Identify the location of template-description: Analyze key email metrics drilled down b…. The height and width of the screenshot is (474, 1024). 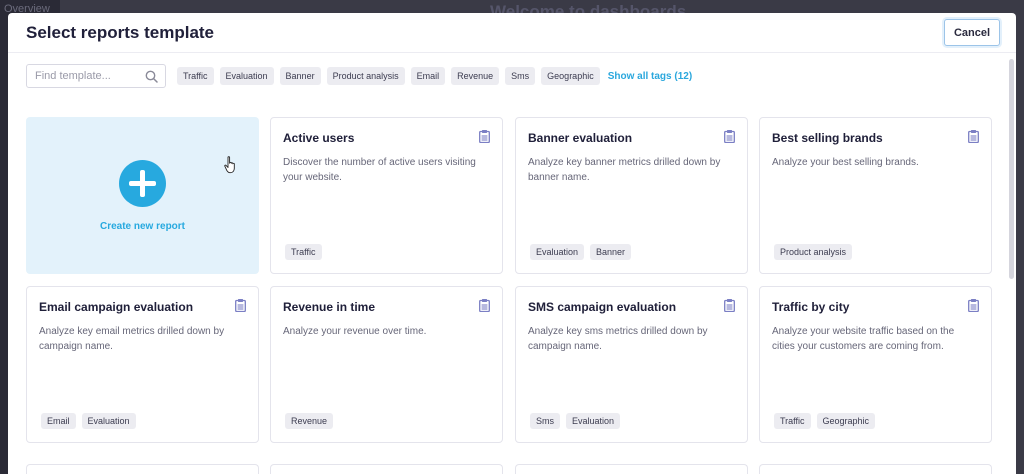
(132, 339).